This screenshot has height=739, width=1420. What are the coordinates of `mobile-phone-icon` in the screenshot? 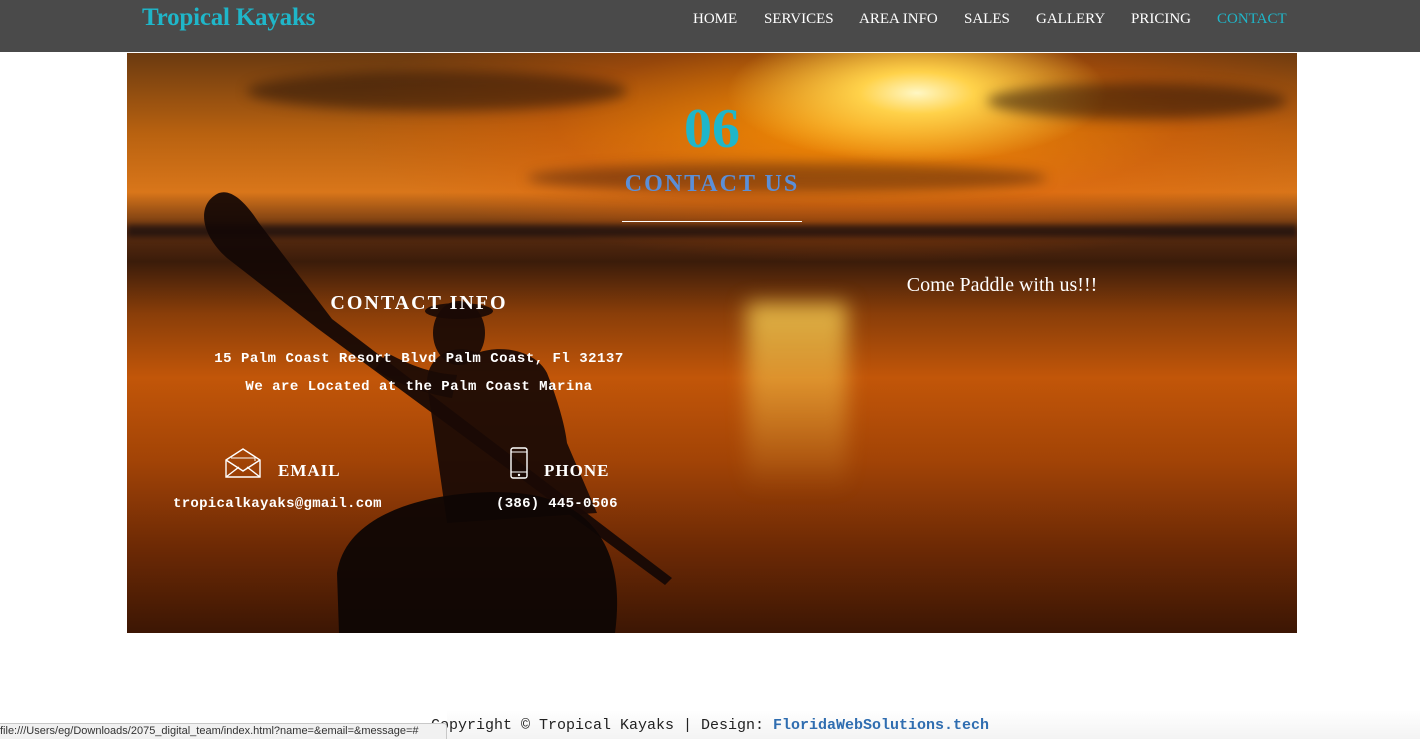 It's located at (519, 463).